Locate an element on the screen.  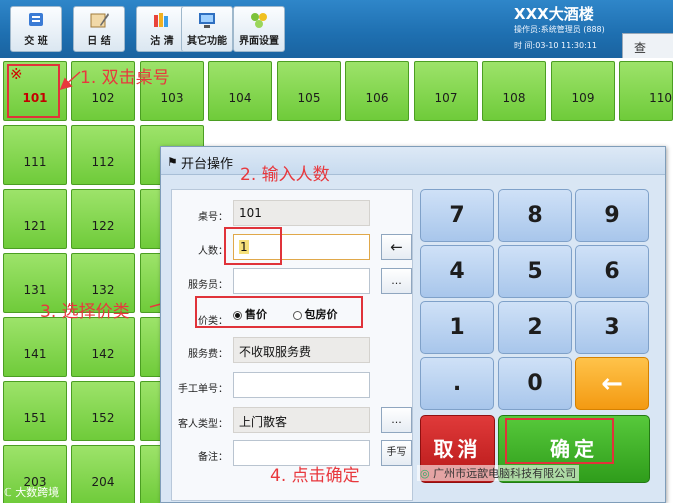
guest-type-label: 客人类型： is located at coordinates (203, 424).